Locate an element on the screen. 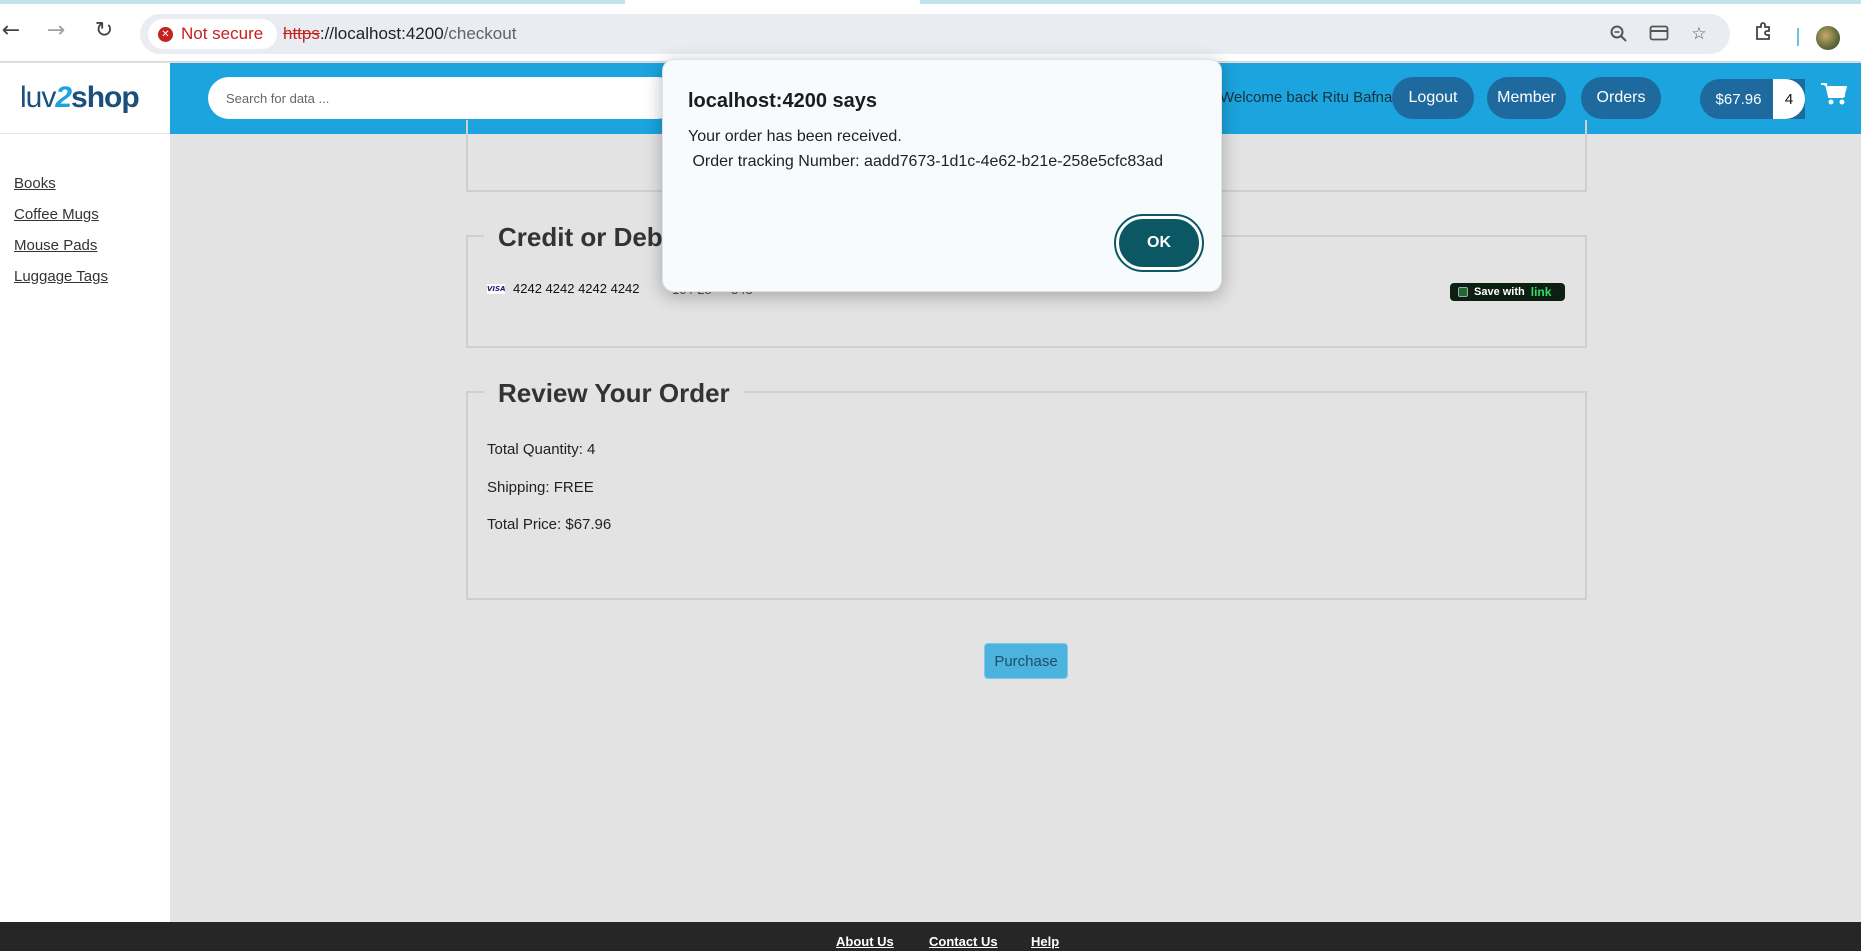 Image resolution: width=1861 pixels, height=951 pixels. footer-help-link: Help is located at coordinates (1045, 941).